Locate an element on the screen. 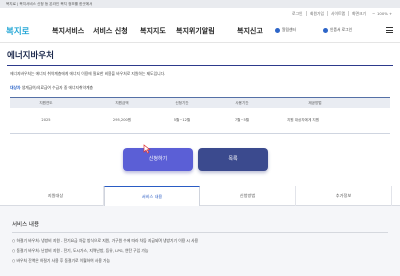  tab-service-content: 서비스 내용 is located at coordinates (152, 196).